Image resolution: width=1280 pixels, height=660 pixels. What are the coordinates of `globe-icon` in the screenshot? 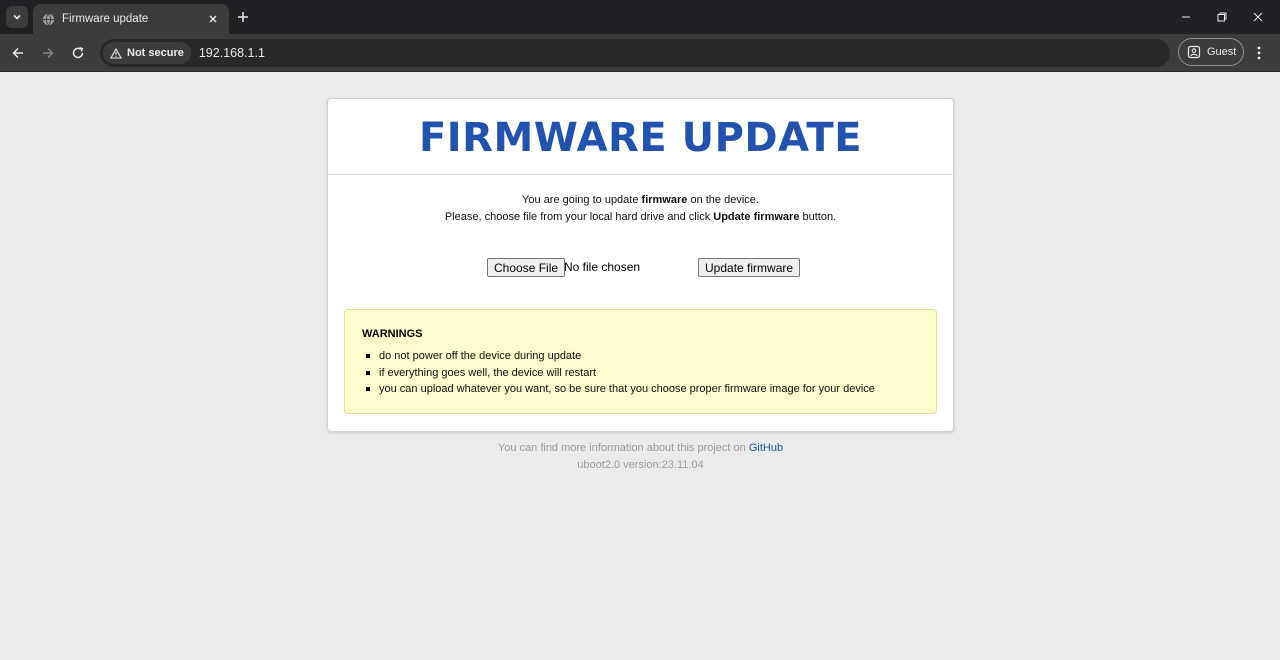 It's located at (48, 19).